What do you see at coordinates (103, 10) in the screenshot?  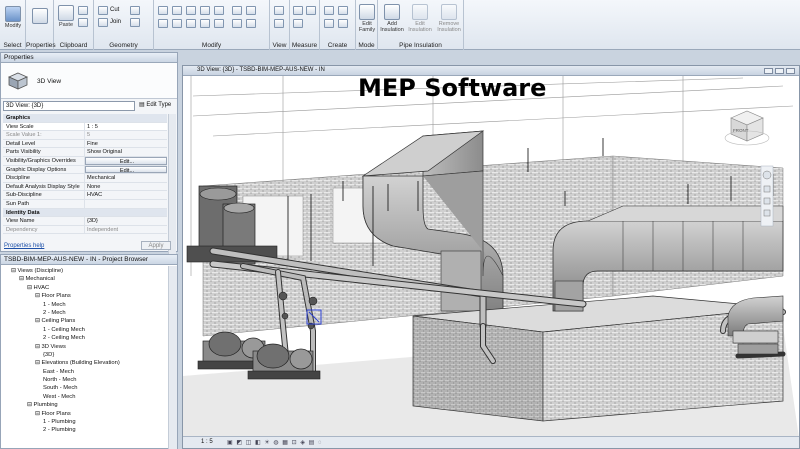 I see `cope-icon` at bounding box center [103, 10].